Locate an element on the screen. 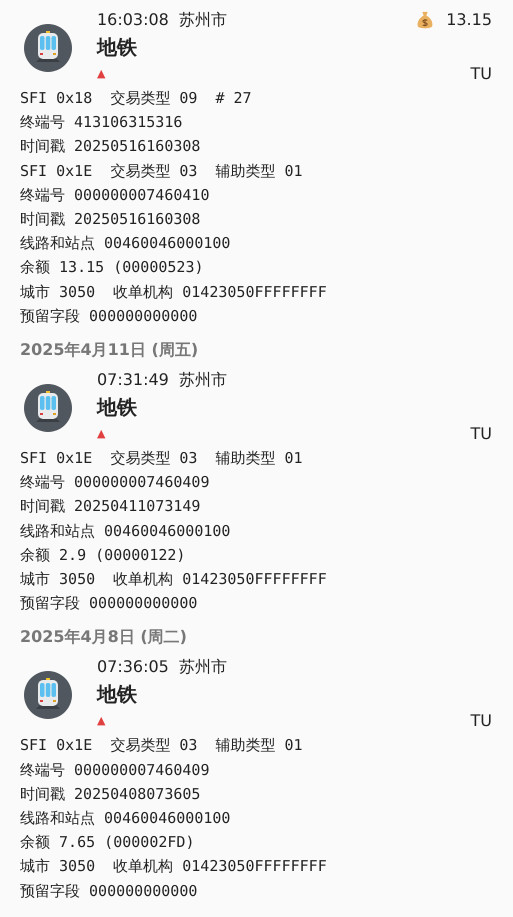 The image size is (513, 917). time-city: 07:36:05 苏州市 is located at coordinates (162, 667).